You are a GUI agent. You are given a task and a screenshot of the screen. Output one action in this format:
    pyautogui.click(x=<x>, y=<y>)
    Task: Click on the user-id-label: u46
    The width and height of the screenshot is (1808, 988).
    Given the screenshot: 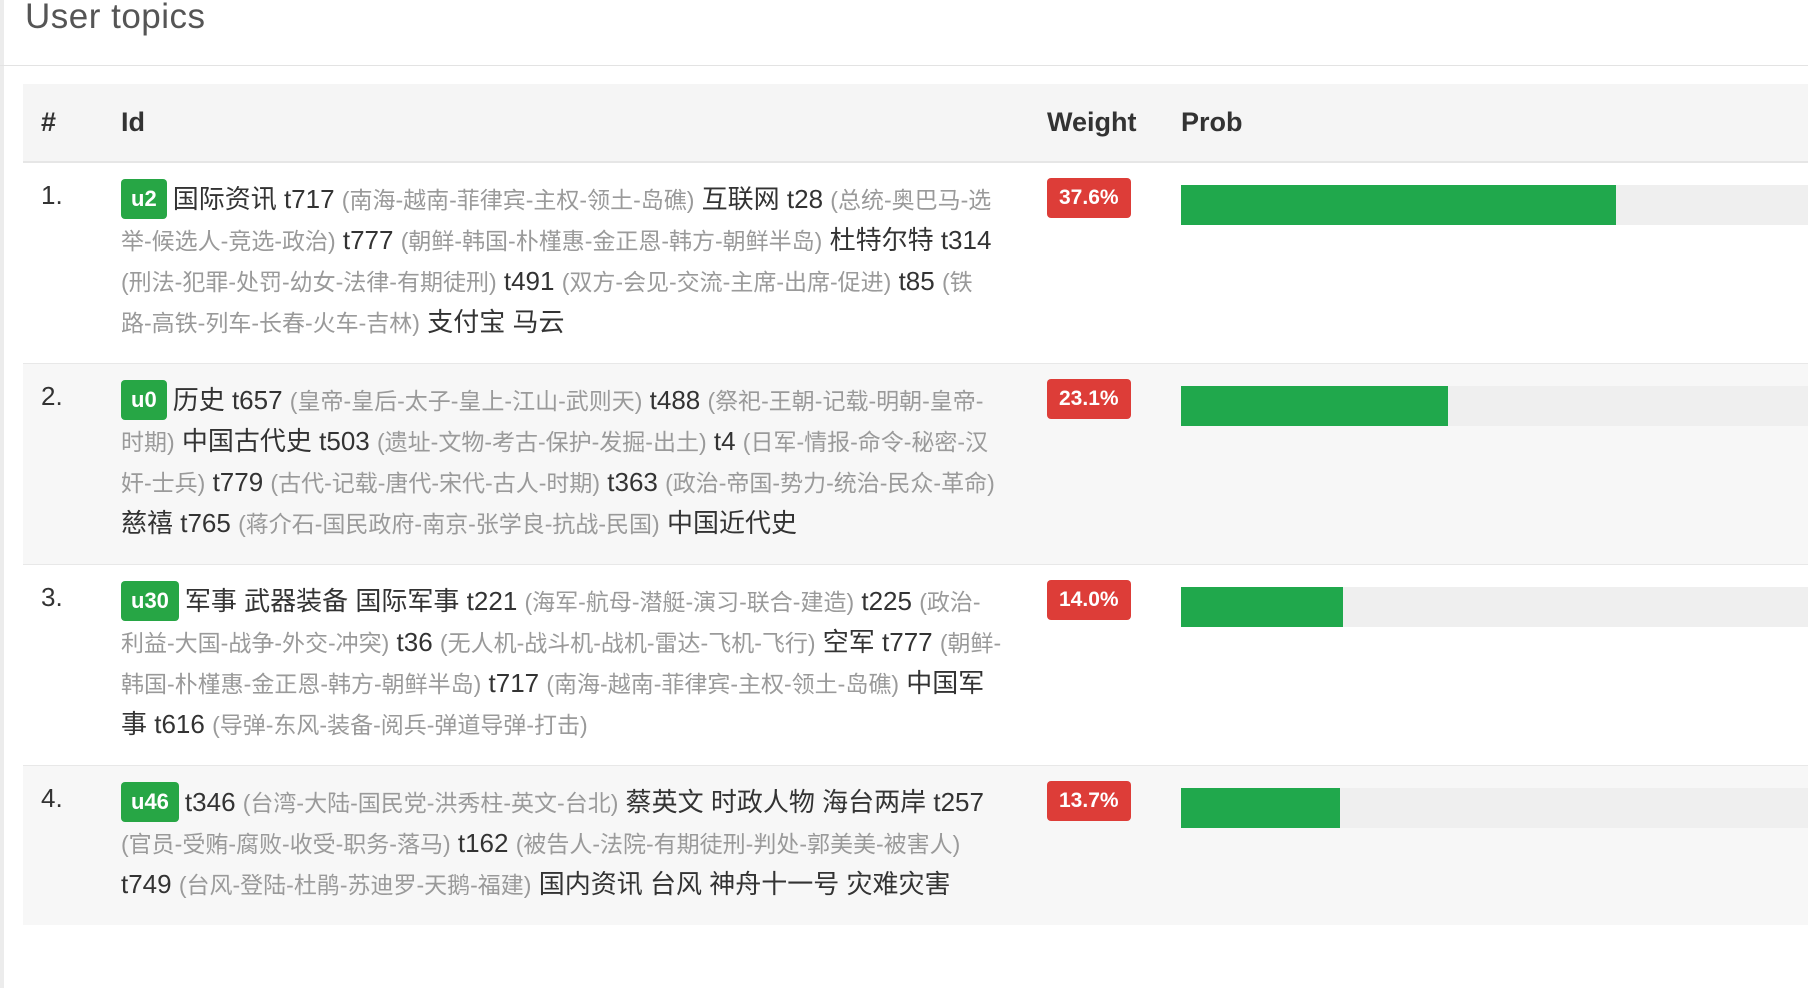 What is the action you would take?
    pyautogui.click(x=150, y=802)
    